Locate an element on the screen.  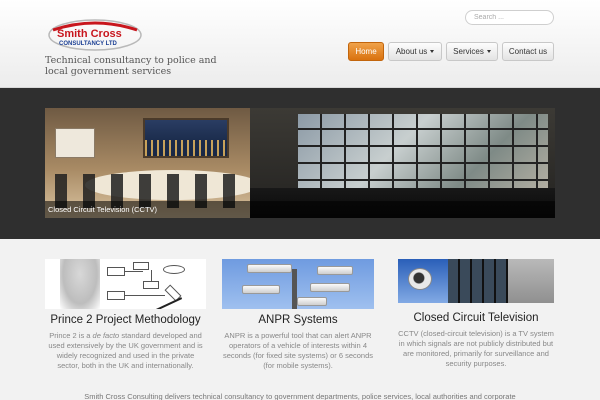
nav-contact-us: Contact us is located at coordinates (528, 51).